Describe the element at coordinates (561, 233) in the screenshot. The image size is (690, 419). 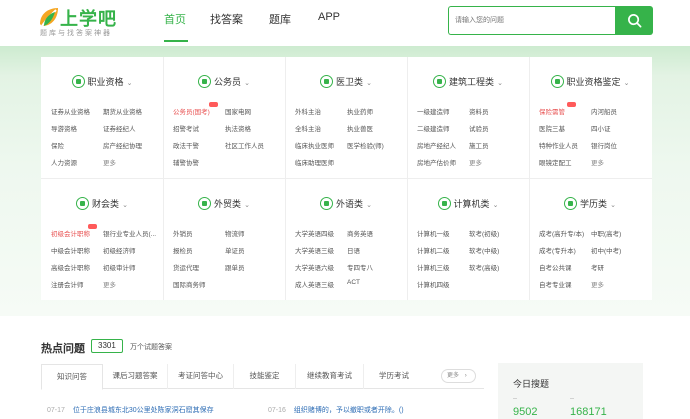
I see `category-link: 成考(高升专/本)` at that location.